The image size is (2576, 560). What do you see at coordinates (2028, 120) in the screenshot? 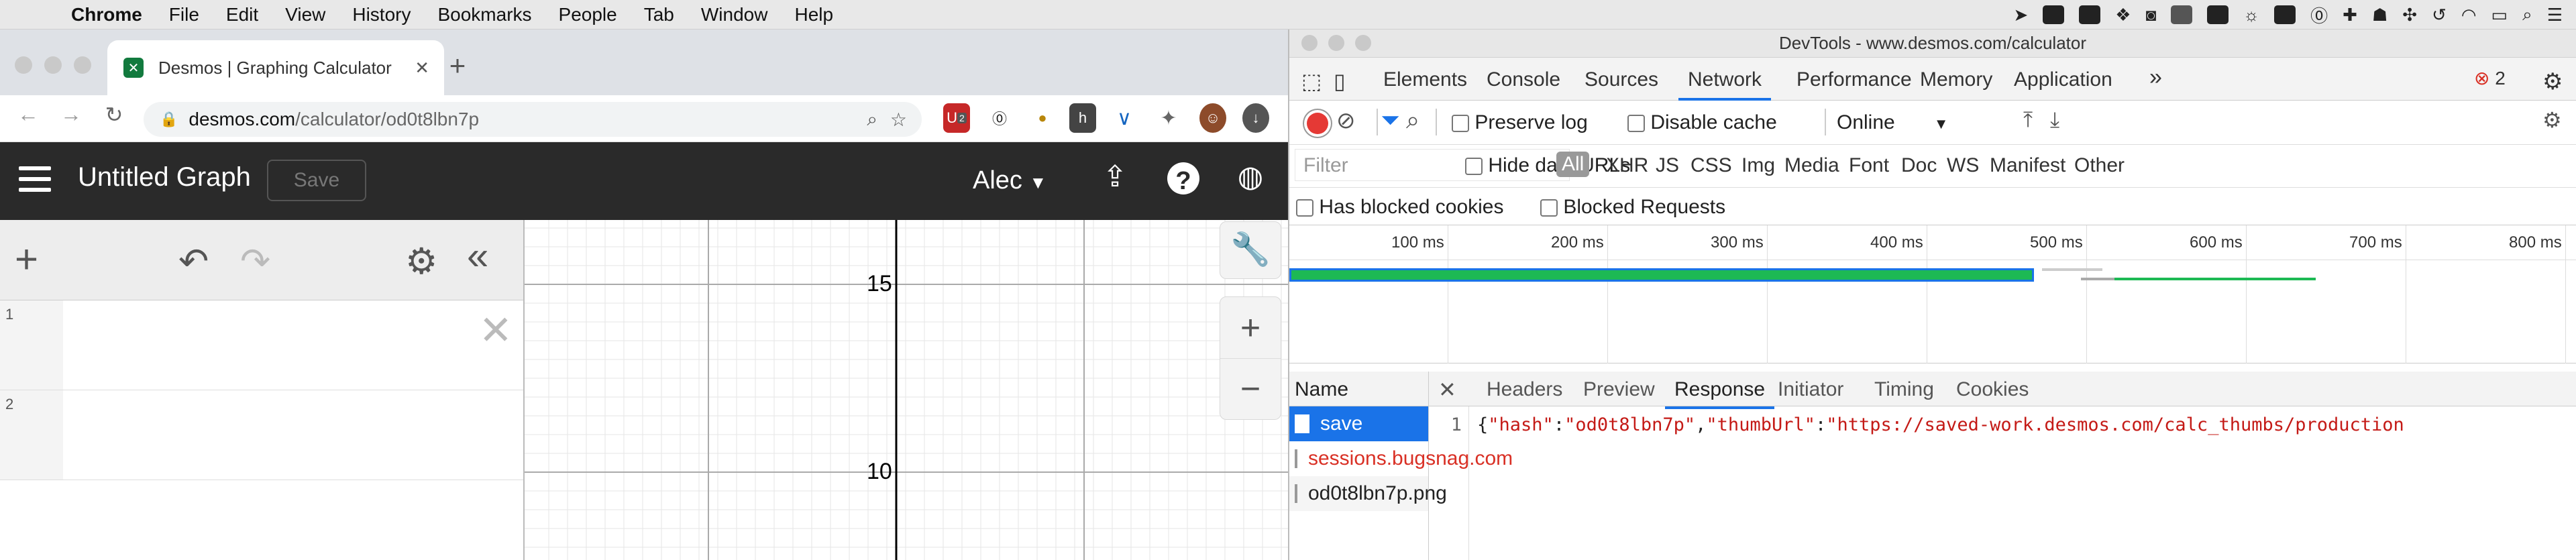
I see `import-har-icon: ⤒` at bounding box center [2028, 120].